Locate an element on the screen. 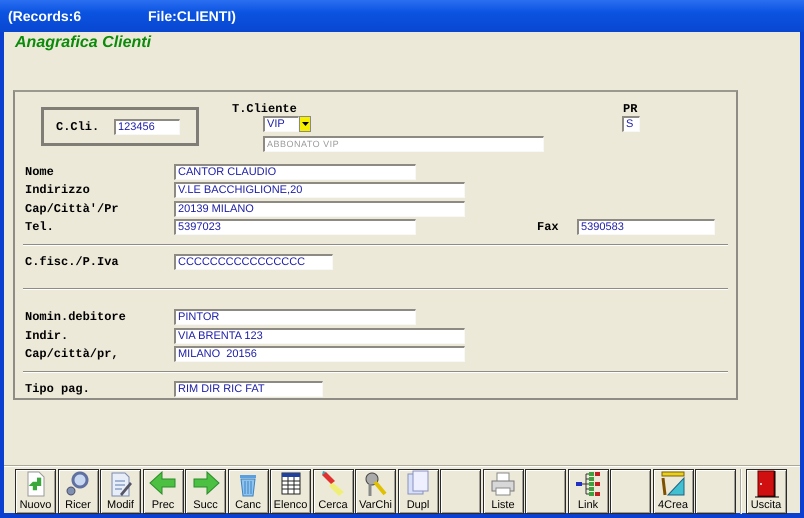 The width and height of the screenshot is (804, 518). field-label: Nome is located at coordinates (40, 171).